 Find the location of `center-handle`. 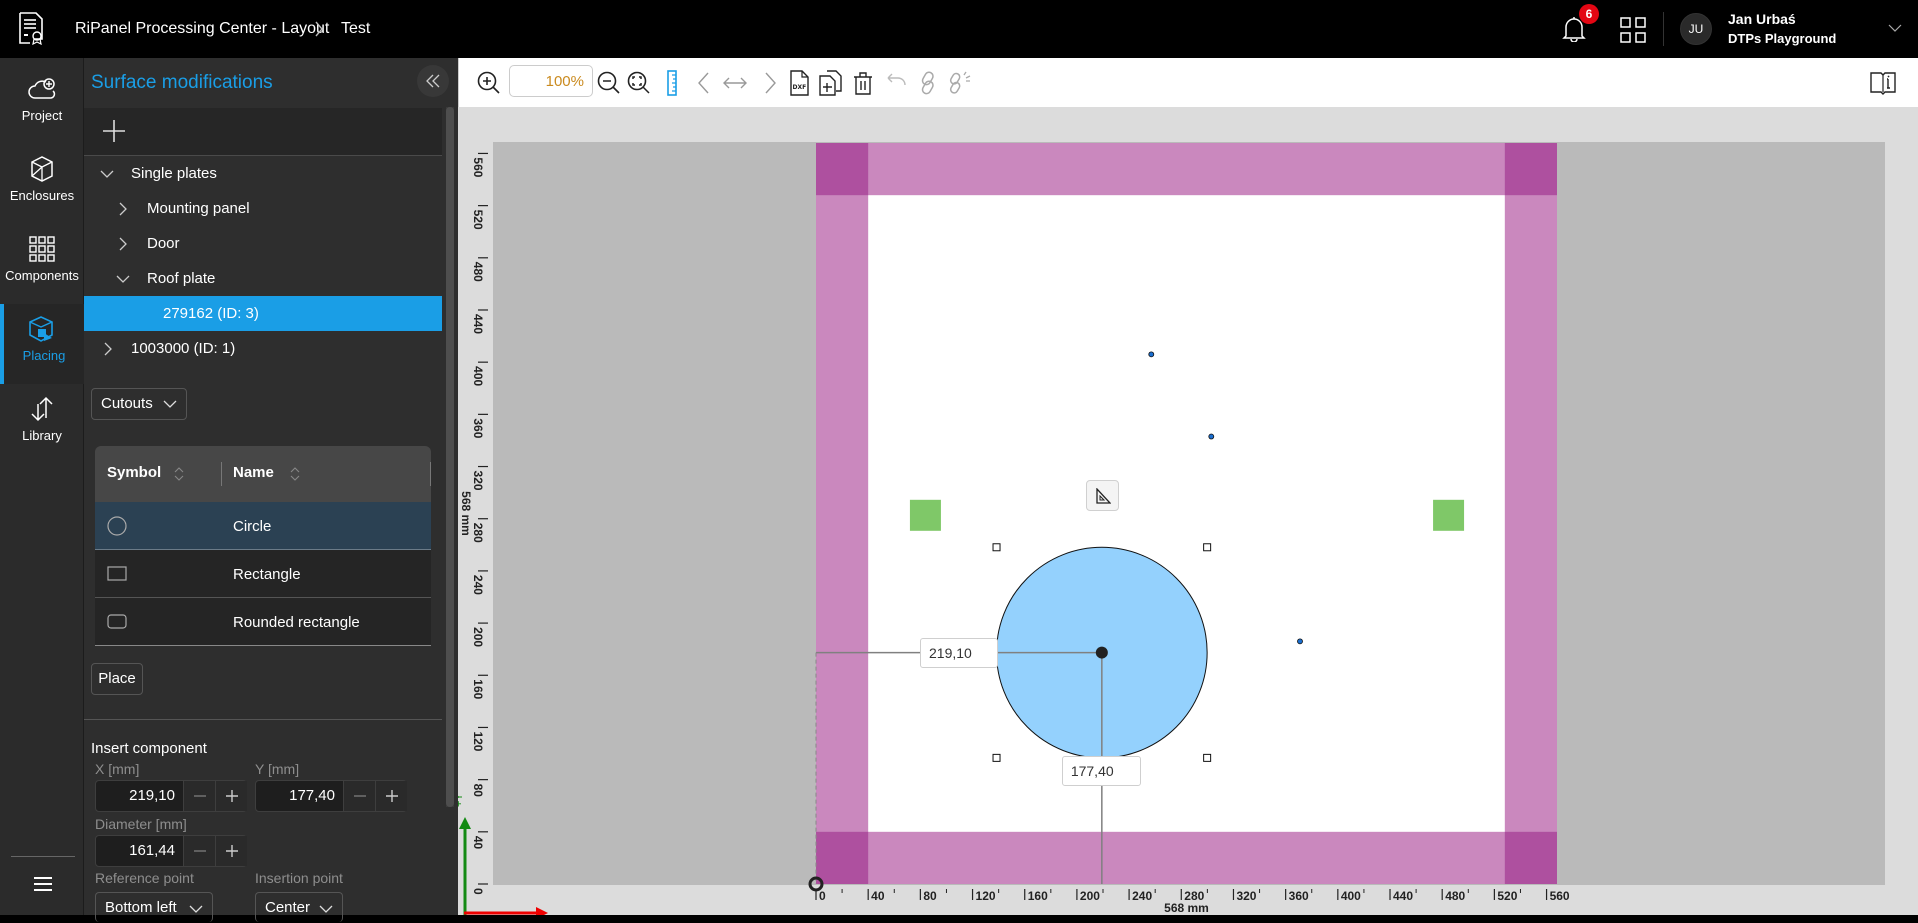

center-handle is located at coordinates (1101, 652).